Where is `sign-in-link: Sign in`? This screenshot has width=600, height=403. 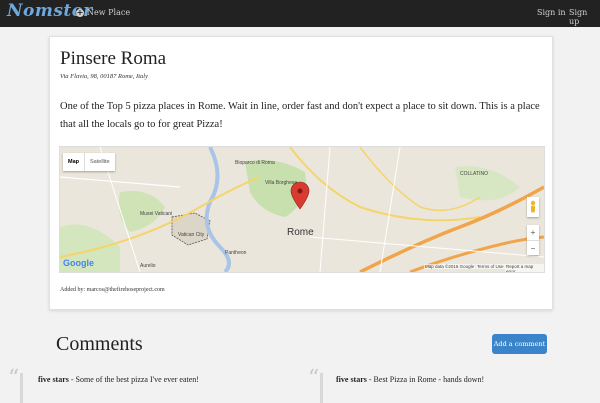 sign-in-link: Sign in is located at coordinates (551, 12).